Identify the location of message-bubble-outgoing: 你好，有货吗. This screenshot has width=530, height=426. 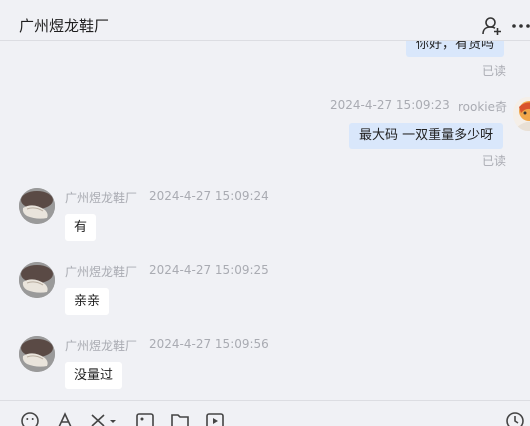
(455, 49).